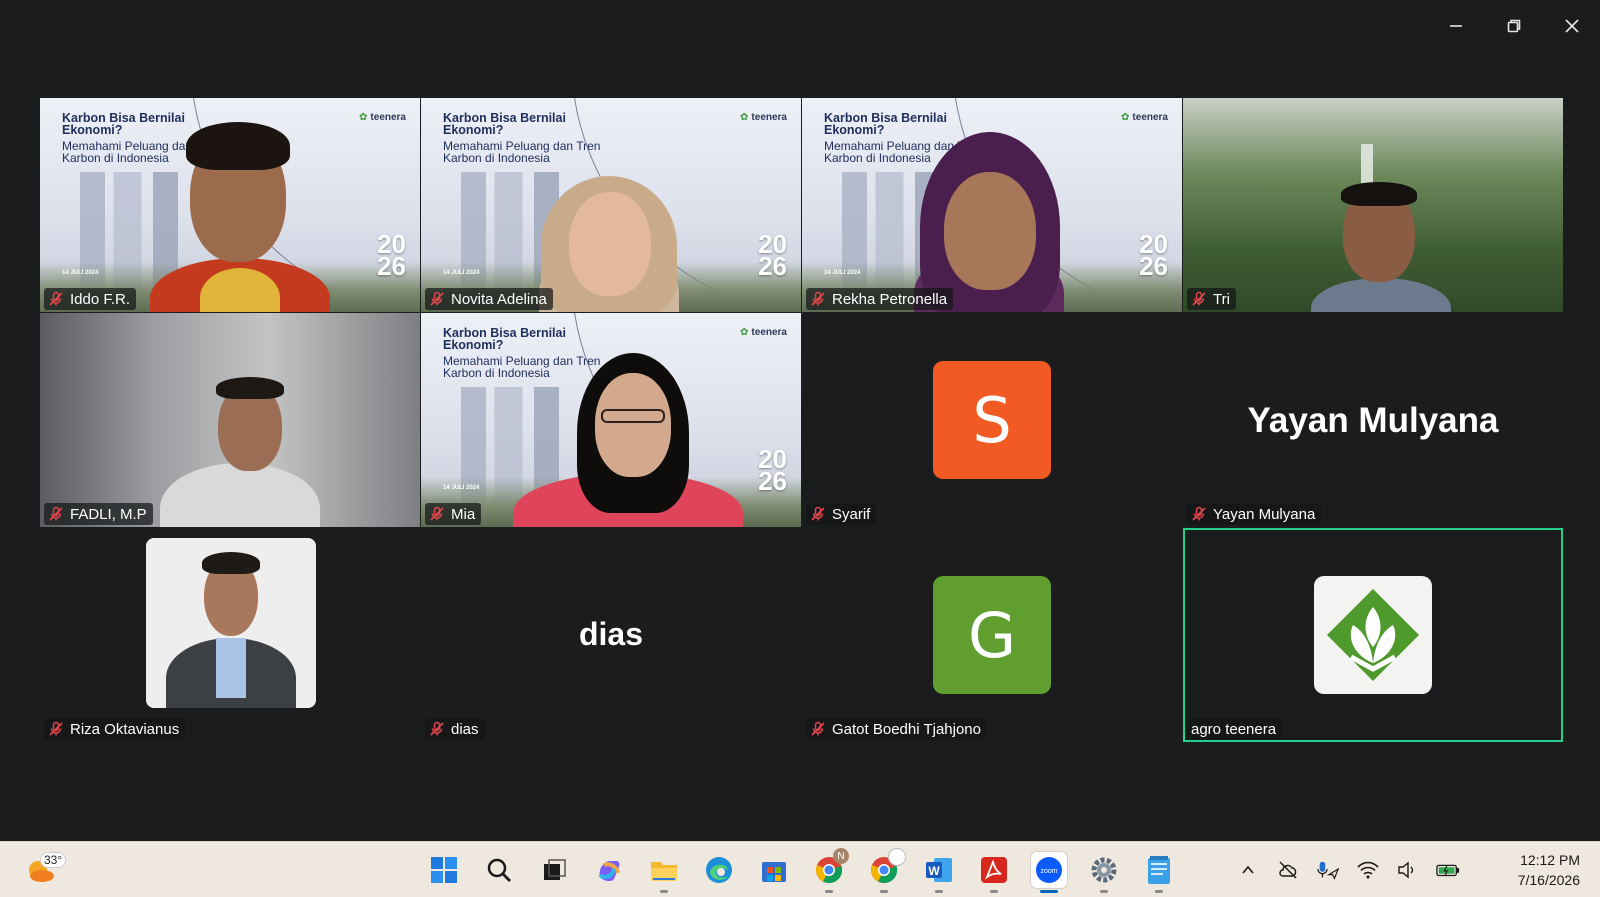 The height and width of the screenshot is (897, 1600). I want to click on store-icon, so click(774, 870).